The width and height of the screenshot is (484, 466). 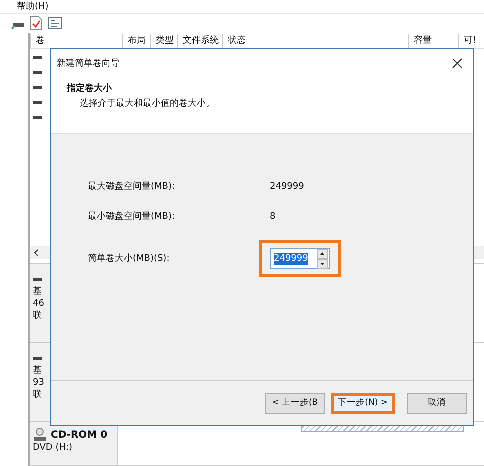 I want to click on field-label: 最小磁盘空间量(MB):, so click(x=132, y=216).